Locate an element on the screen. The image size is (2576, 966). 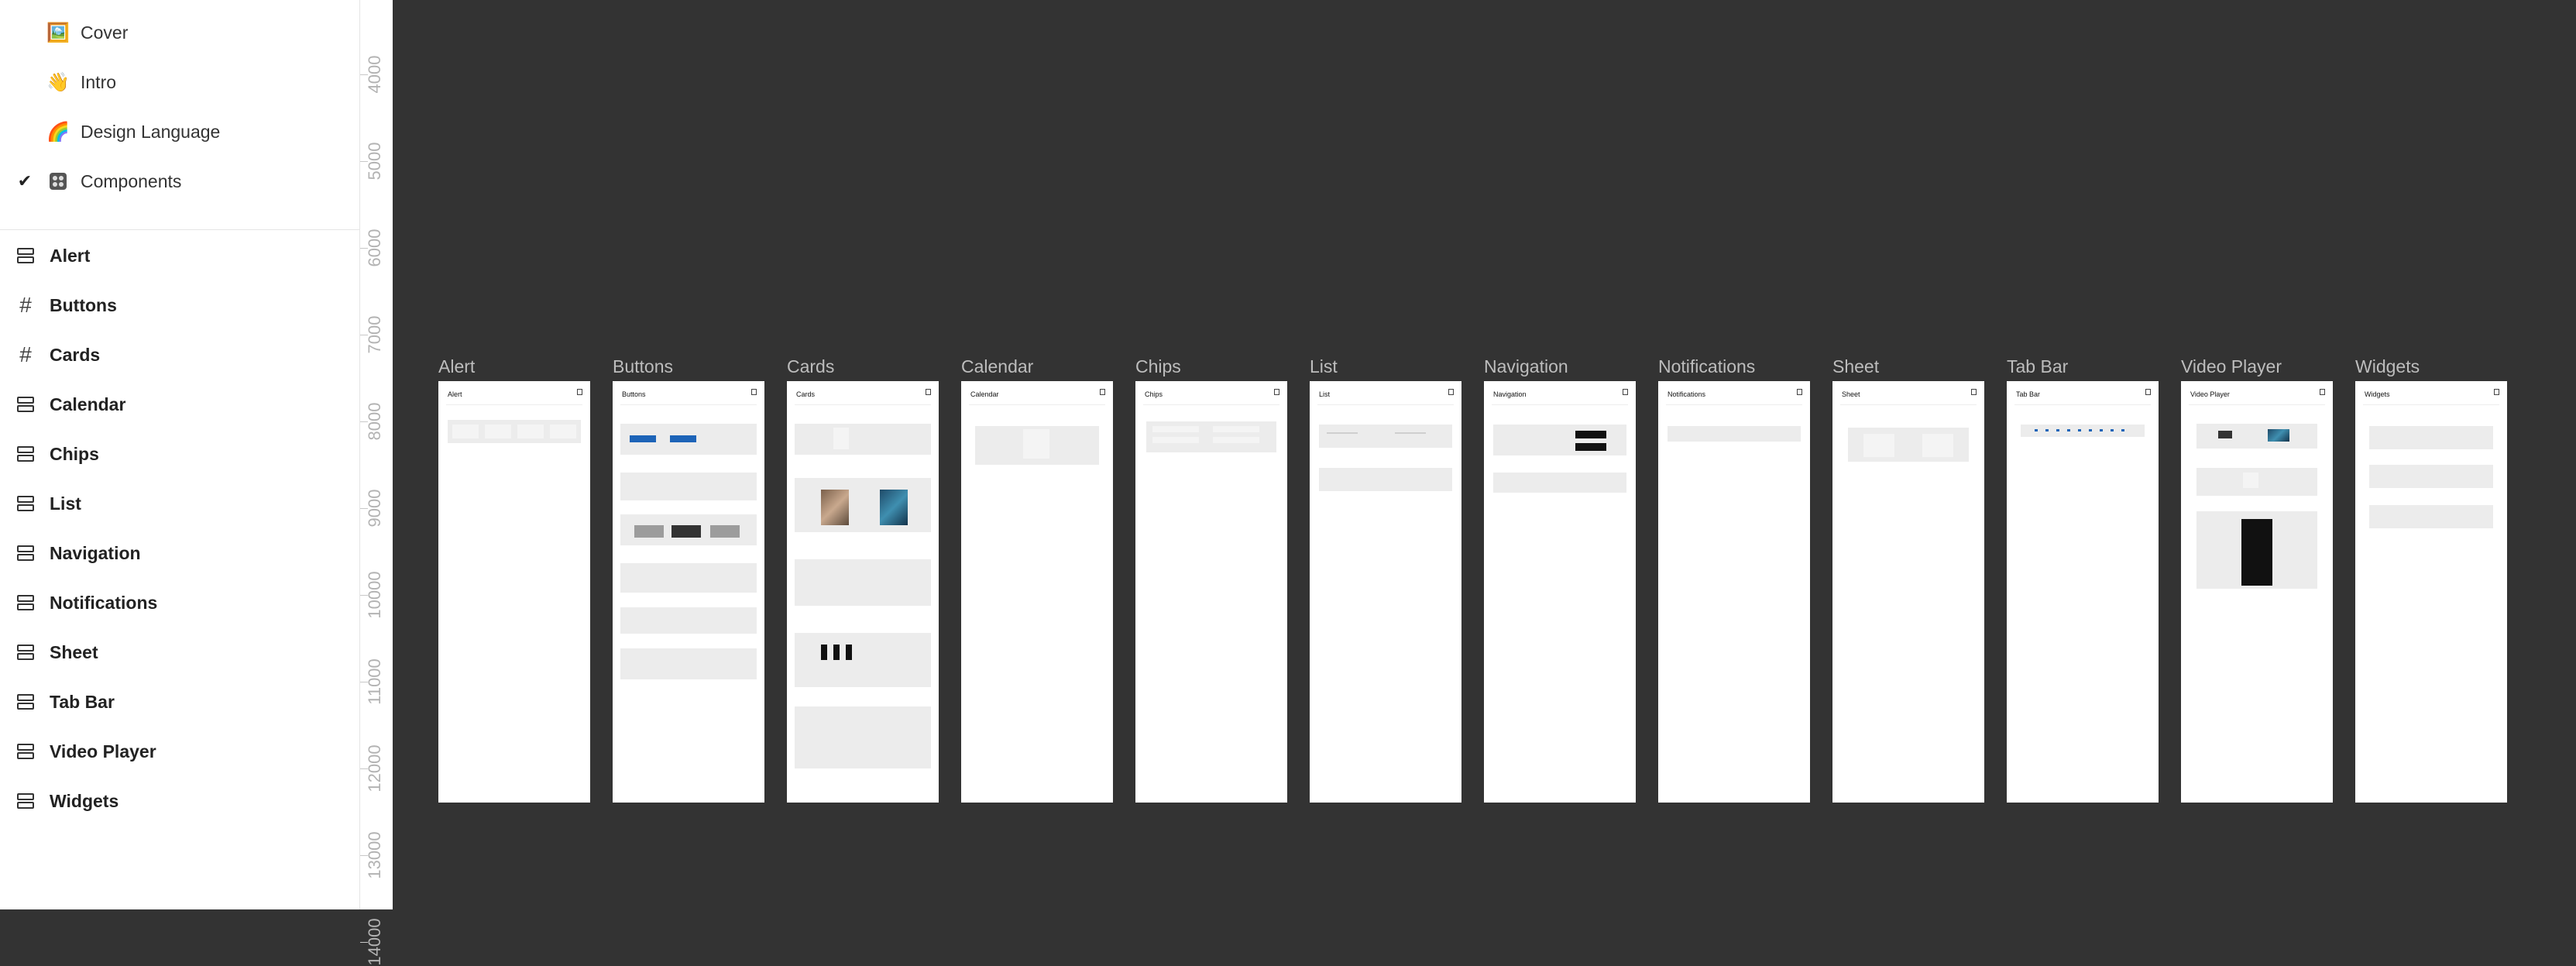
card-image is located at coordinates (894, 508).